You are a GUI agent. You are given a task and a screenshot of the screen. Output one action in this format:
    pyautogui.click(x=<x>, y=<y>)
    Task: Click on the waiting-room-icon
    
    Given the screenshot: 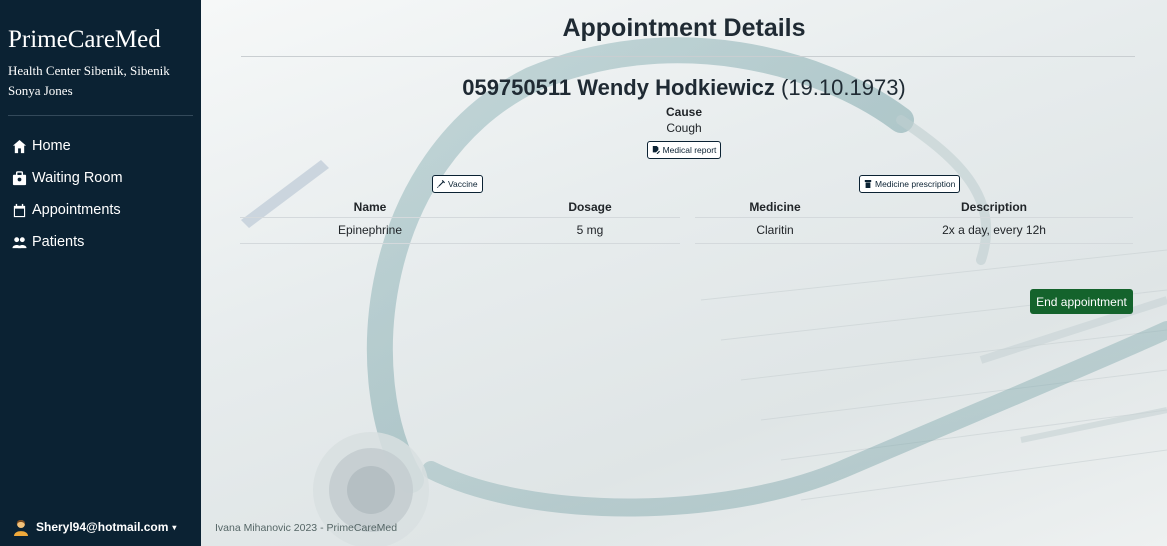 What is the action you would take?
    pyautogui.click(x=19, y=177)
    